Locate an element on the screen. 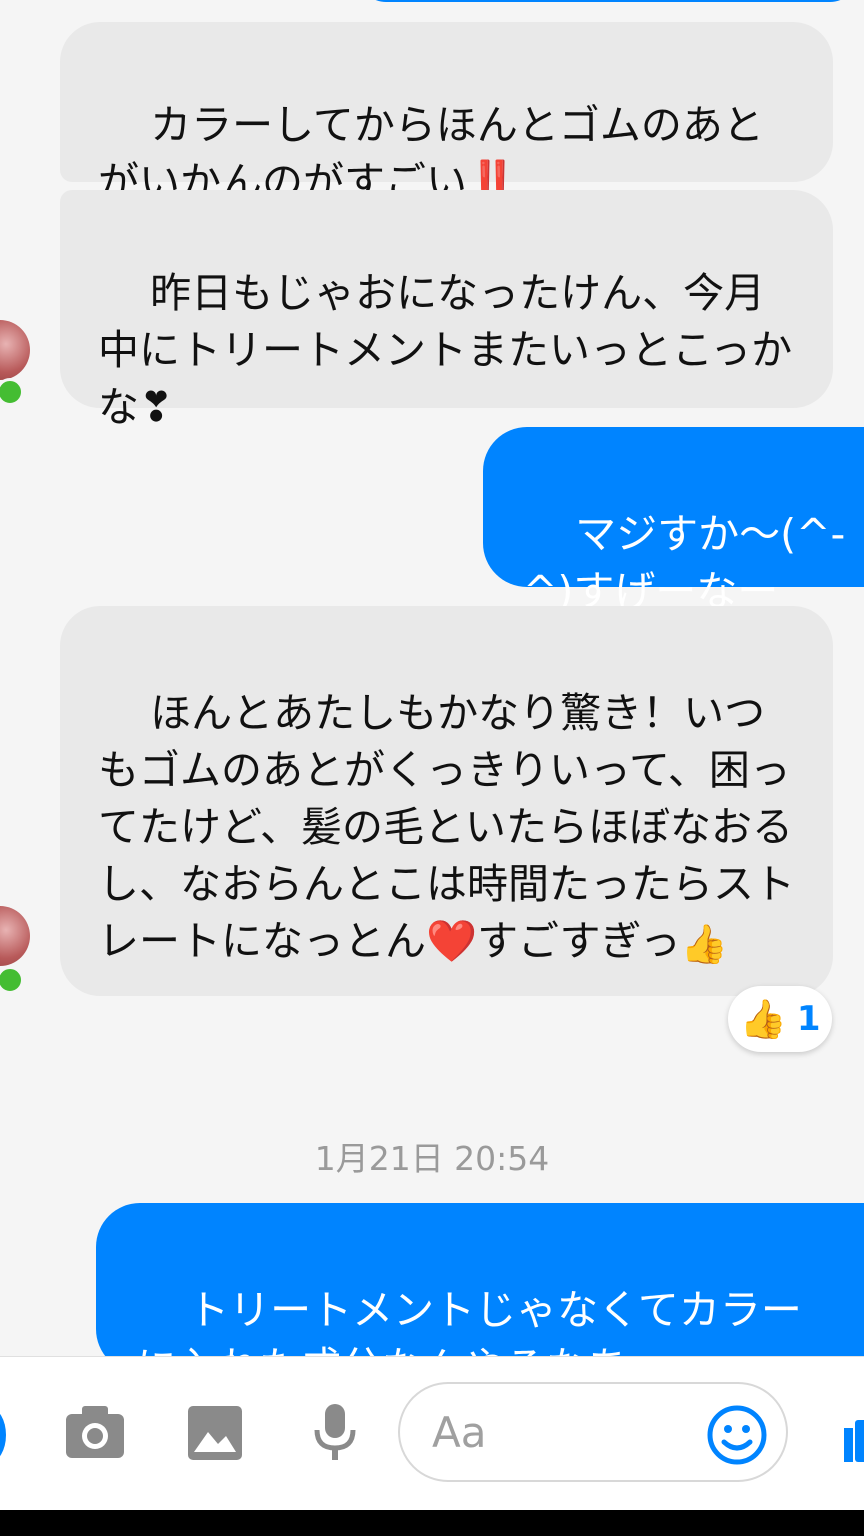  incoming-message-bubble: 昨日もじゃおになったけん、今月中にトリートメントまたいっとこっかな❣ is located at coordinates (446, 310).